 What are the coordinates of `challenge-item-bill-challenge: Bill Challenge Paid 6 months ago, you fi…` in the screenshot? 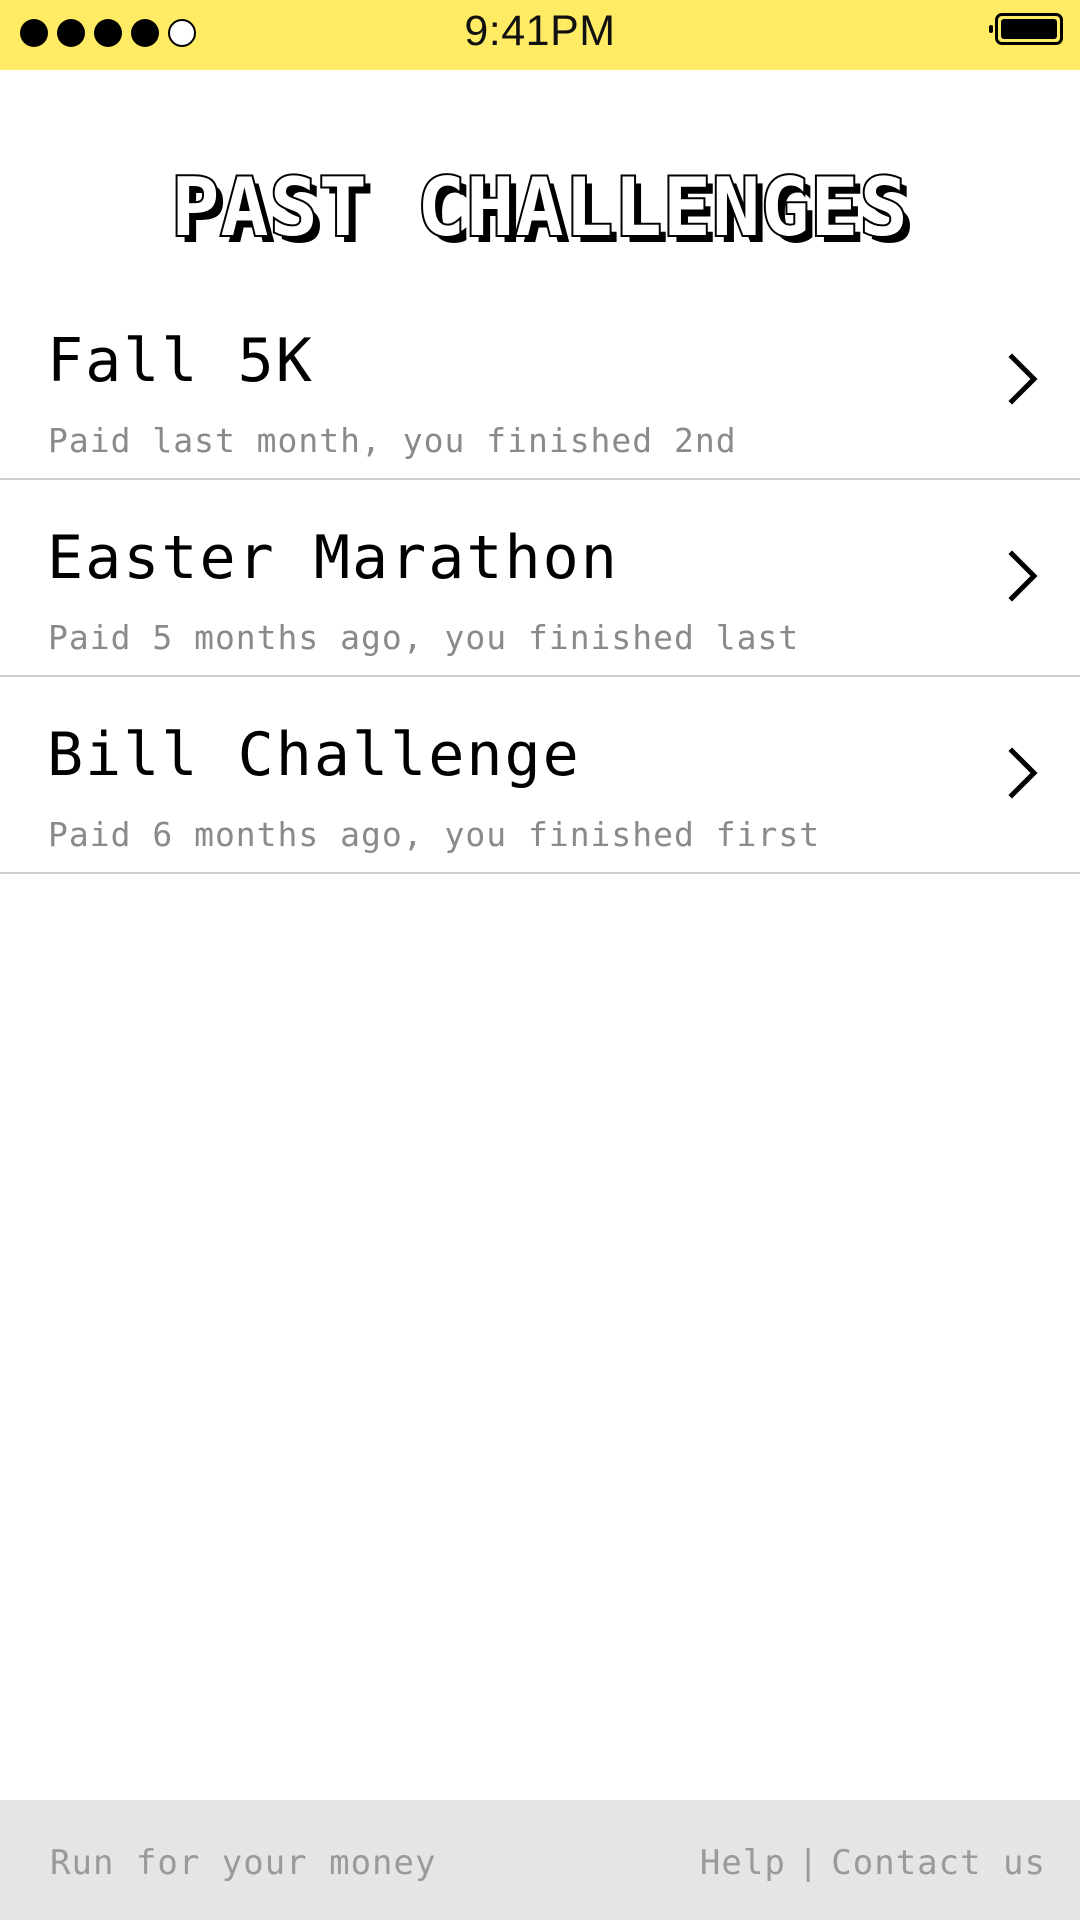 It's located at (540, 775).